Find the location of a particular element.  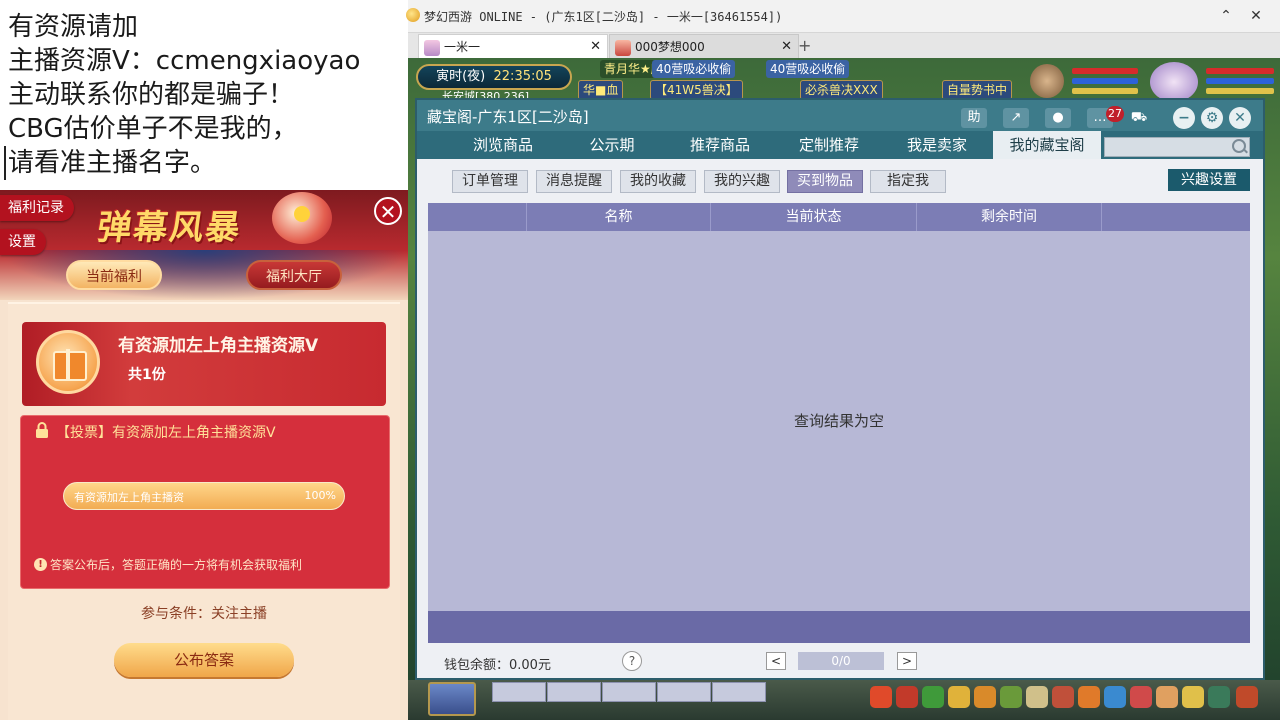

order-management-button: 订单管理 is located at coordinates (490, 181).